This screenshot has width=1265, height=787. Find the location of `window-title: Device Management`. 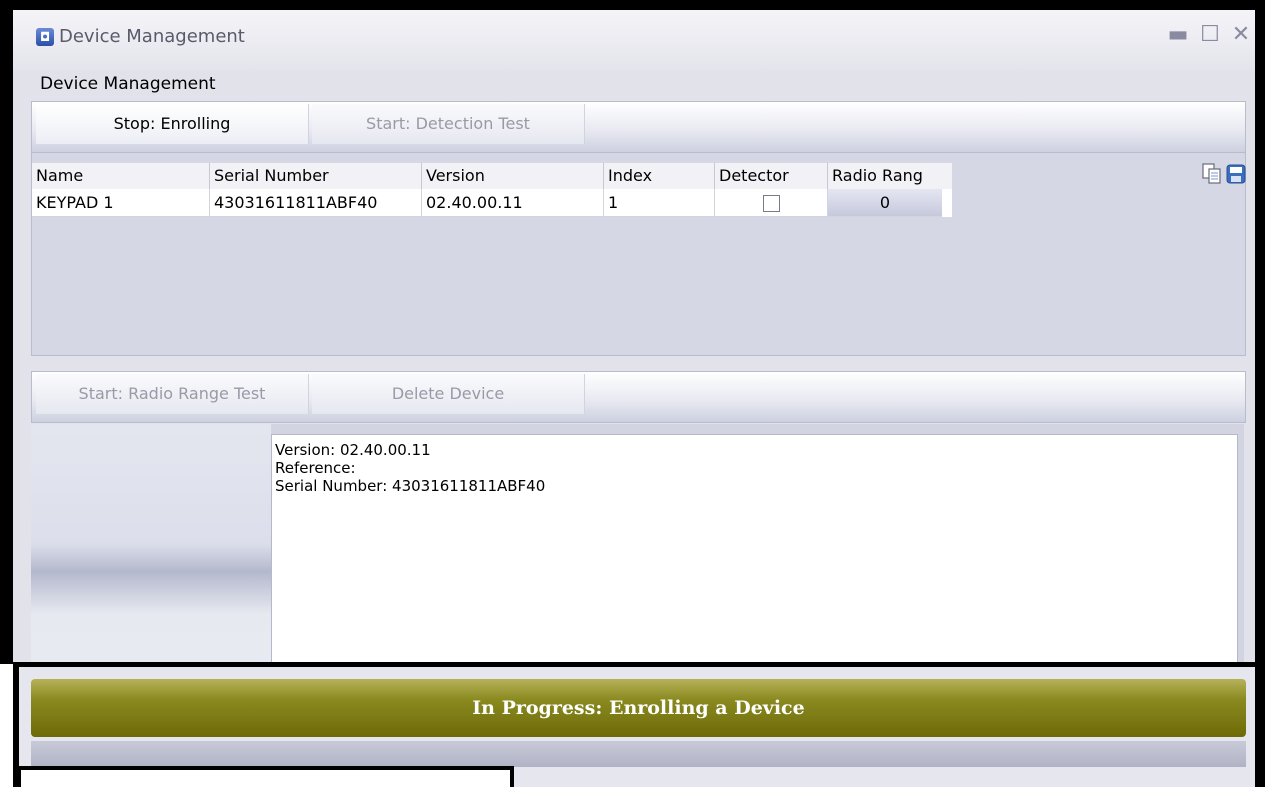

window-title: Device Management is located at coordinates (152, 36).